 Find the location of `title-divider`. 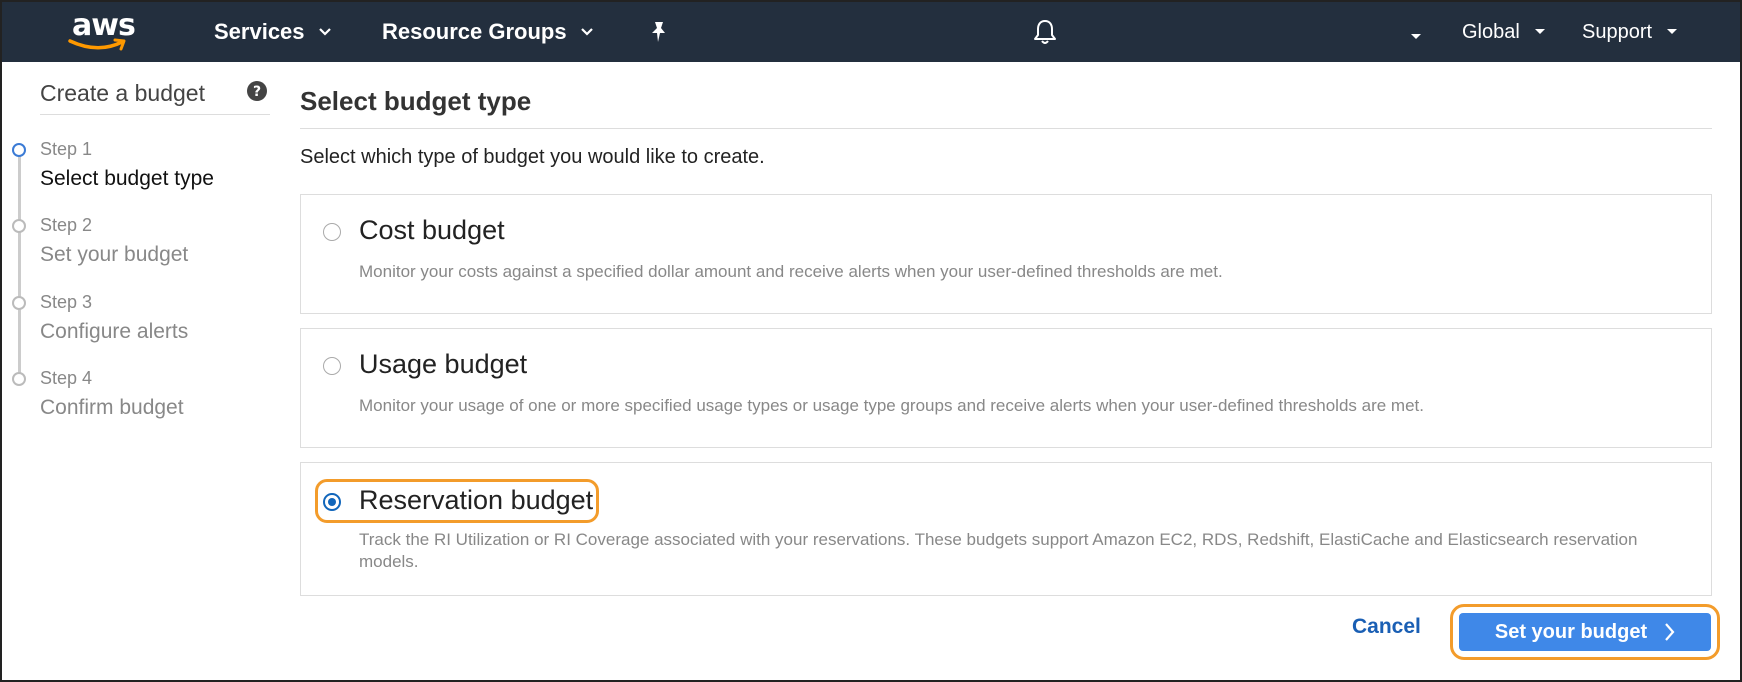

title-divider is located at coordinates (1006, 128).